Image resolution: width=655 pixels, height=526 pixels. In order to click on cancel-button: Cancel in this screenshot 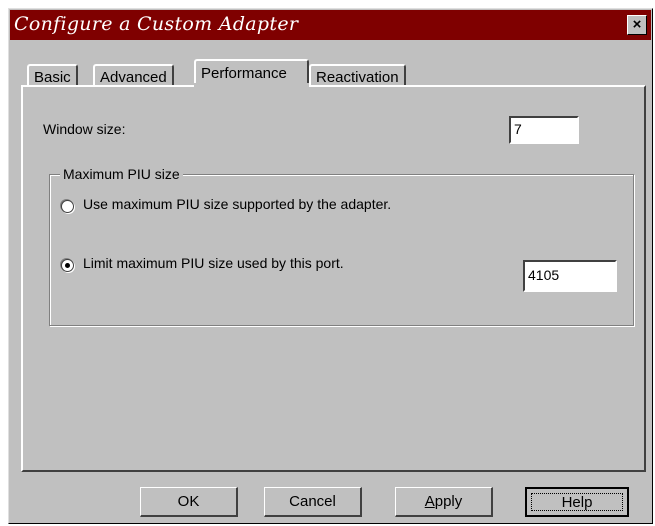, I will do `click(313, 502)`.